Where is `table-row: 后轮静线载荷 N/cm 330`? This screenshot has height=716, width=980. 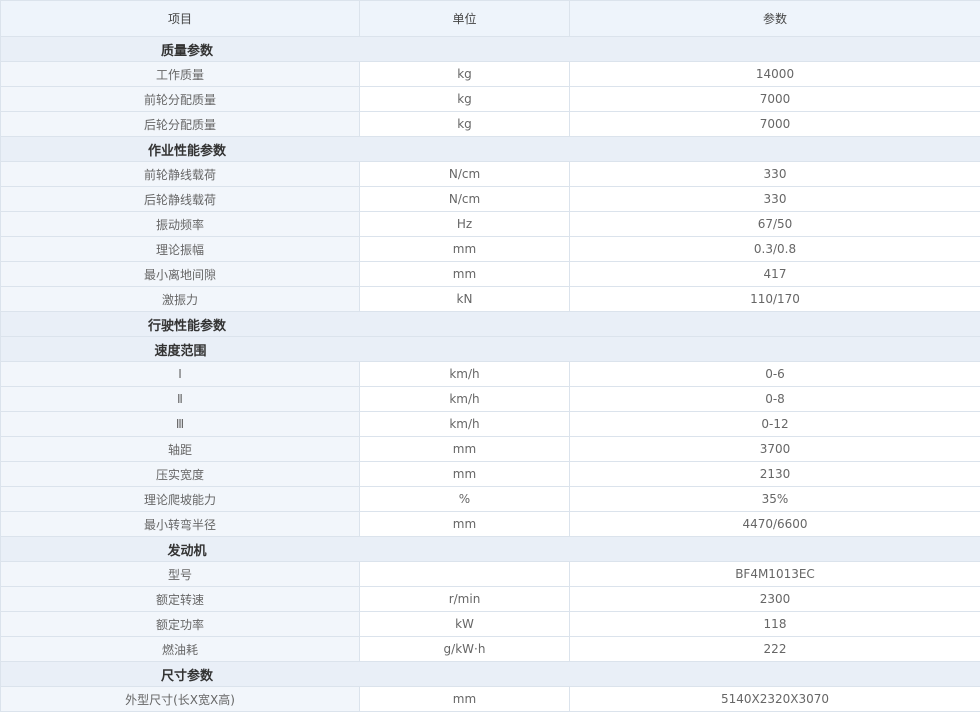 table-row: 后轮静线载荷 N/cm 330 is located at coordinates (490, 199).